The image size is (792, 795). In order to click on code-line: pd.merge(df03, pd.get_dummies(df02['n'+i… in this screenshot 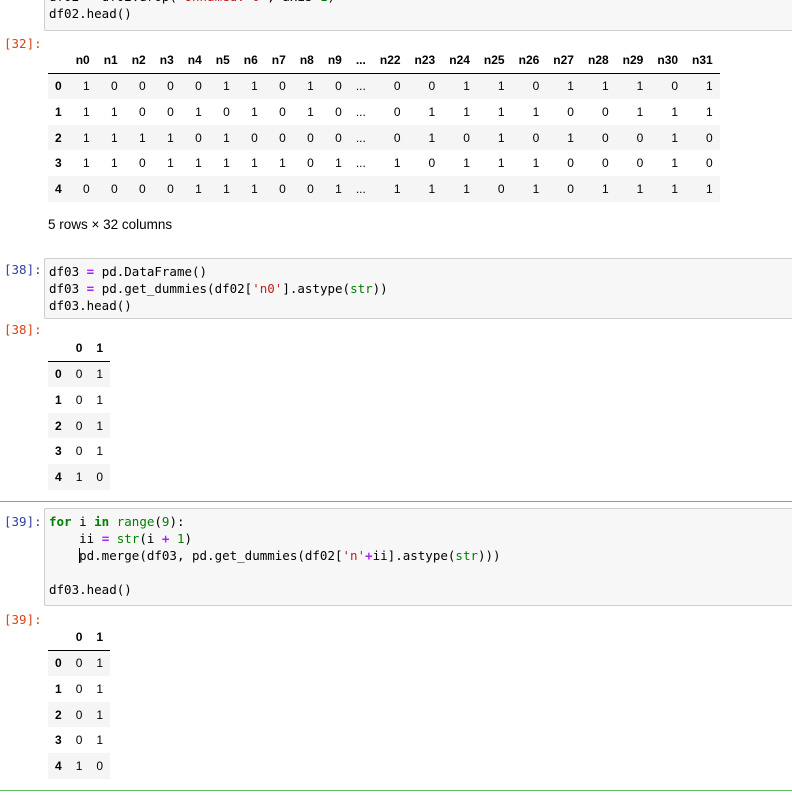, I will do `click(290, 555)`.